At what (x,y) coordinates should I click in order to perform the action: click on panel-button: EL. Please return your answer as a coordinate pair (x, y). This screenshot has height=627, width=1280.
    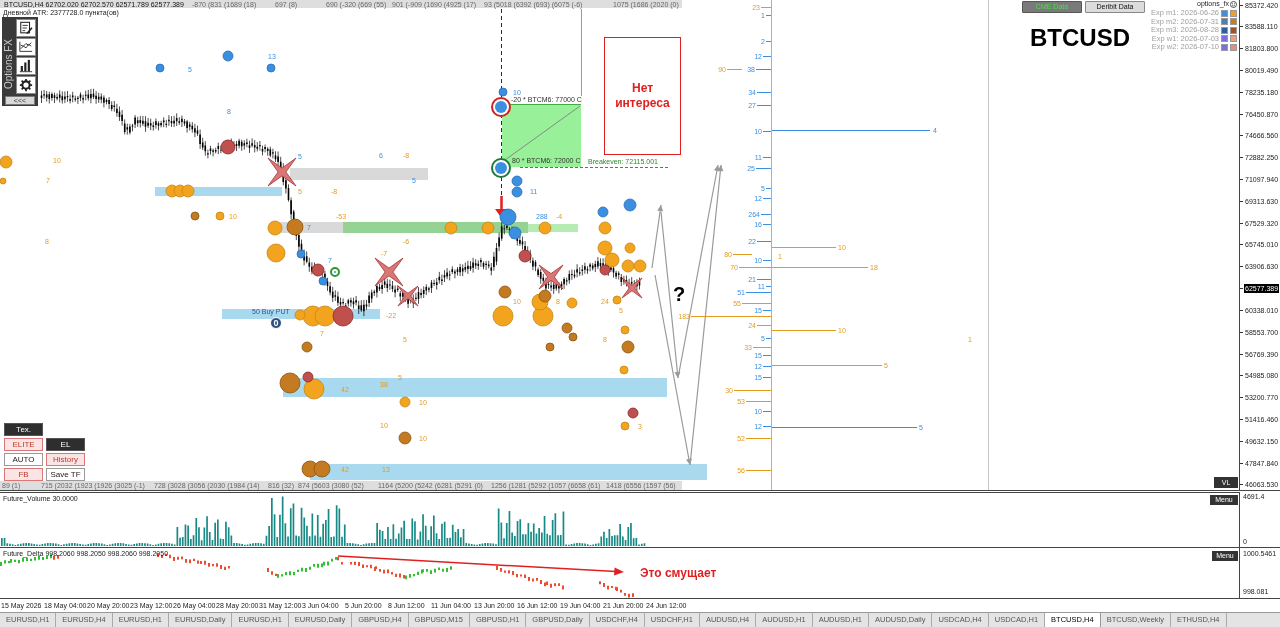
    Looking at the image, I should click on (65, 444).